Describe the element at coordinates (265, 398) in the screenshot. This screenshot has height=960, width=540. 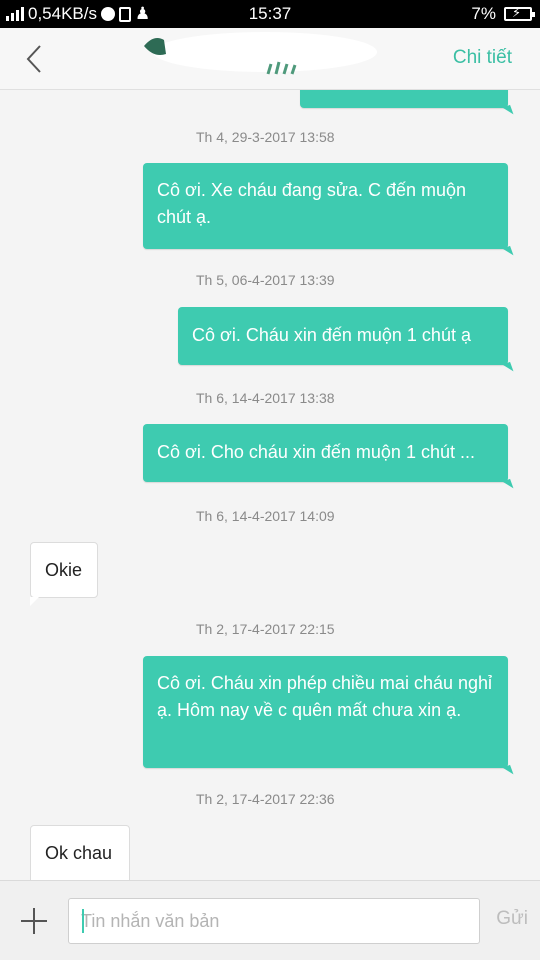
I see `message-timestamp: Th 6, 14-4-2017 13:38` at that location.